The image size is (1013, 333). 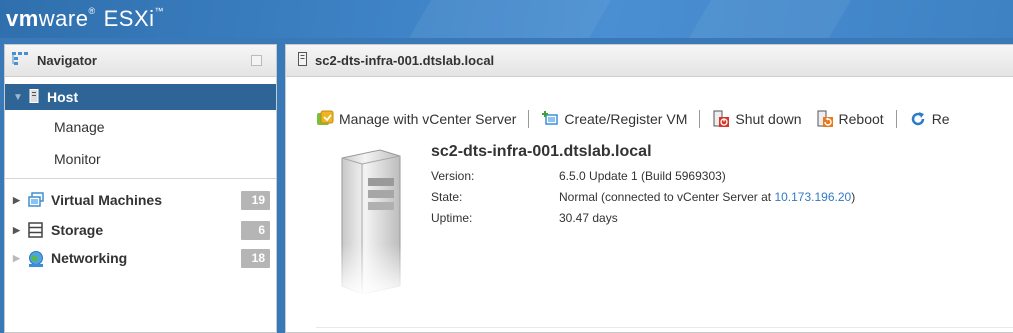 What do you see at coordinates (140, 97) in the screenshot?
I see `nav-item-host: ▼ Host` at bounding box center [140, 97].